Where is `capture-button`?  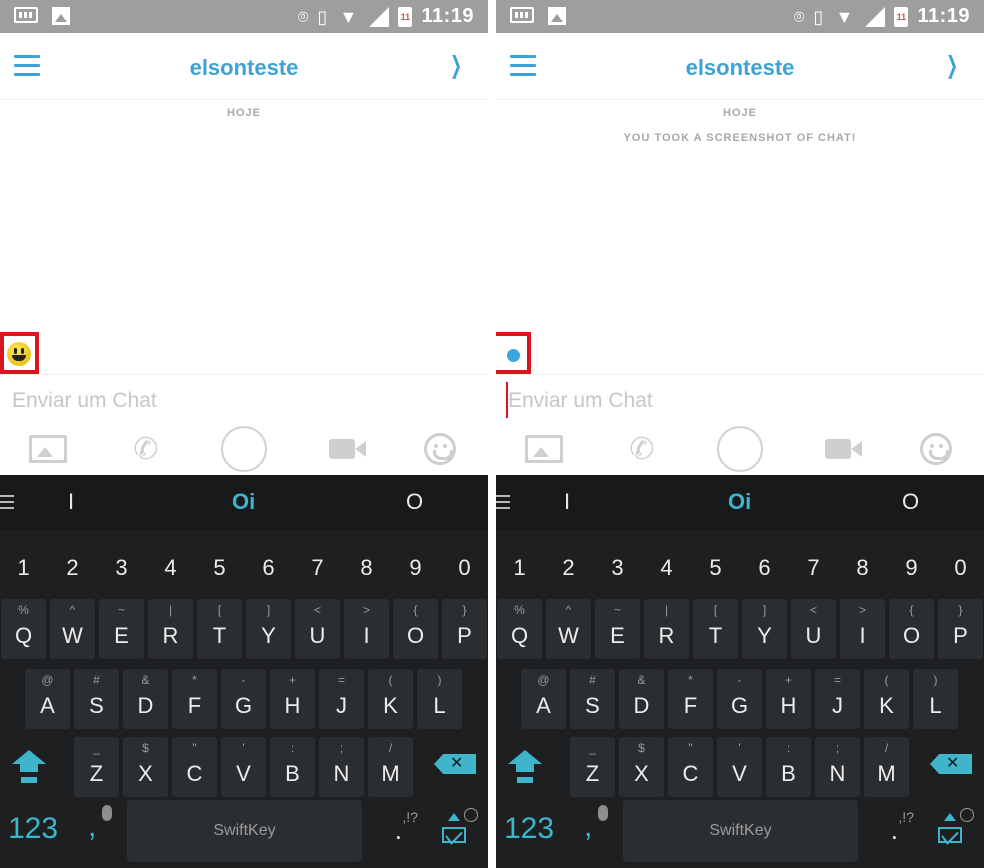
capture-button is located at coordinates (740, 449).